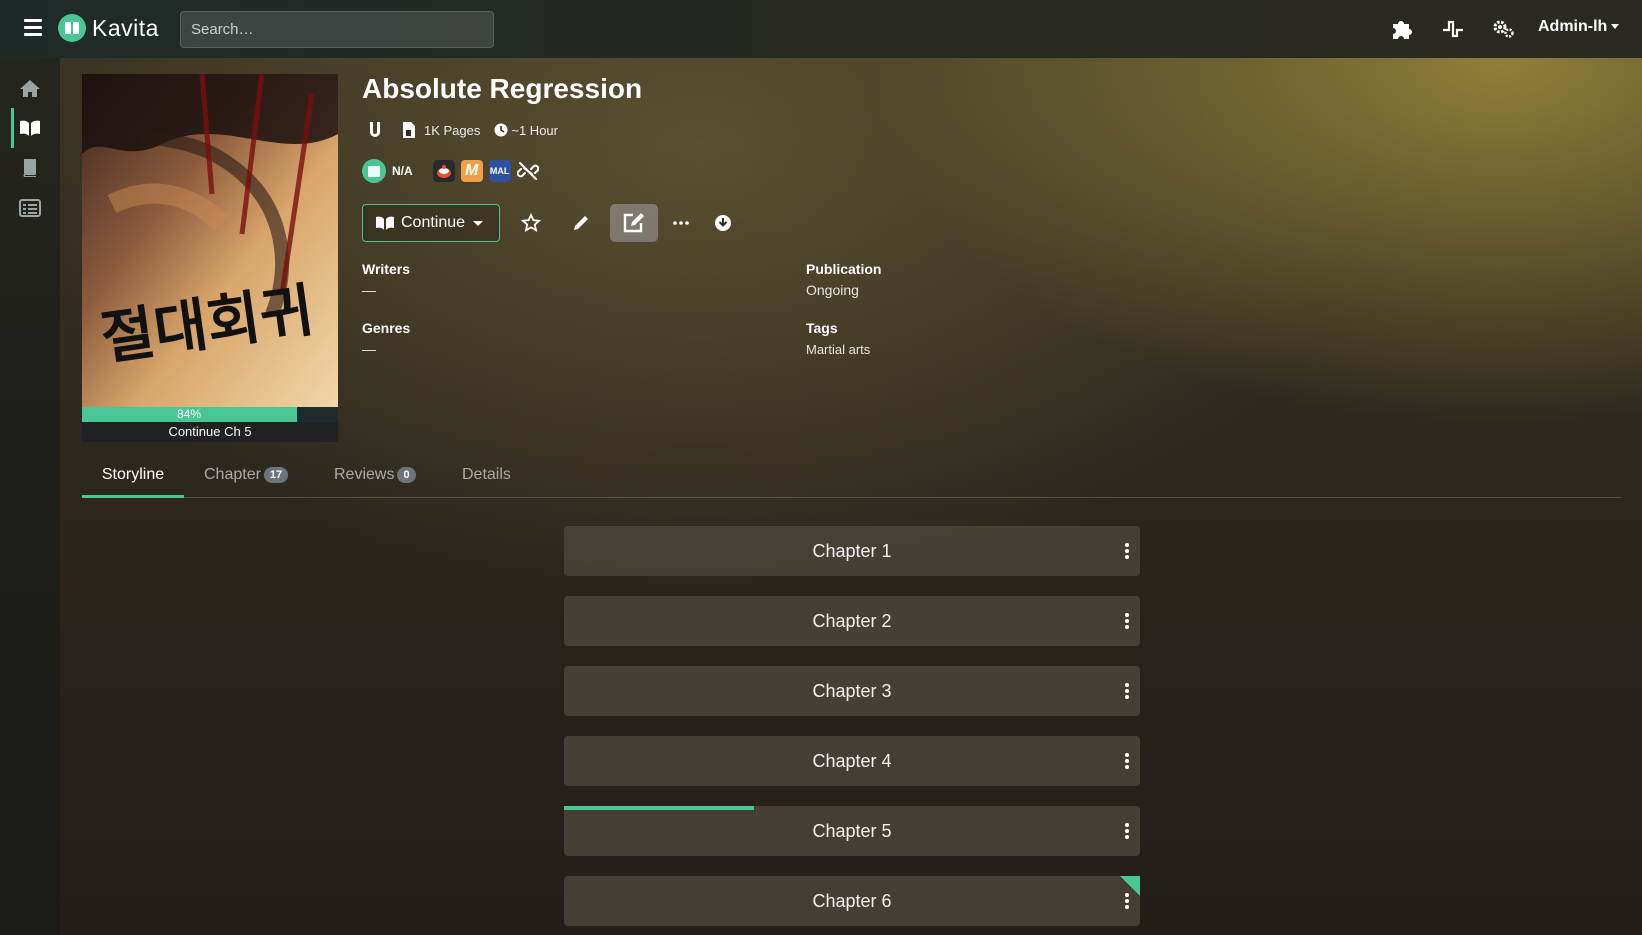 The height and width of the screenshot is (935, 1642). I want to click on user-name: Admin-lh, so click(1573, 26).